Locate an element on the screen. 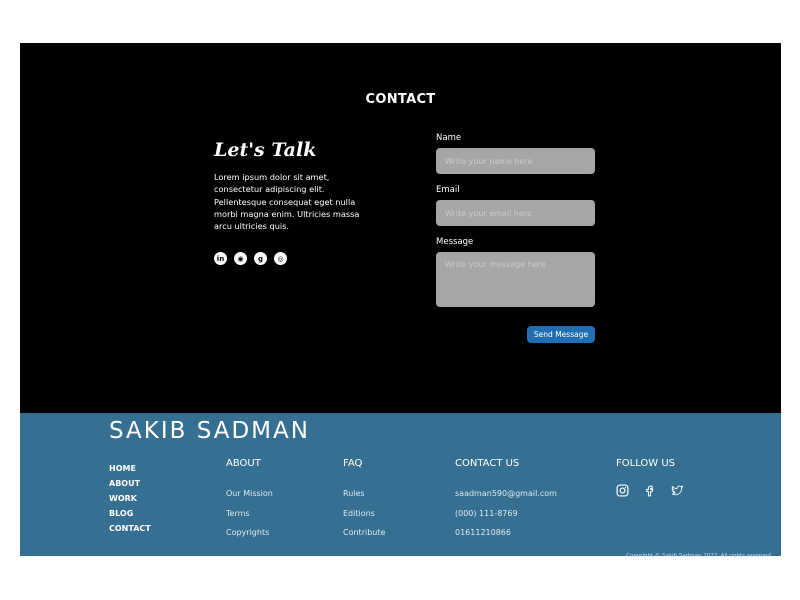  nav-blog: BLOG is located at coordinates (130, 513).